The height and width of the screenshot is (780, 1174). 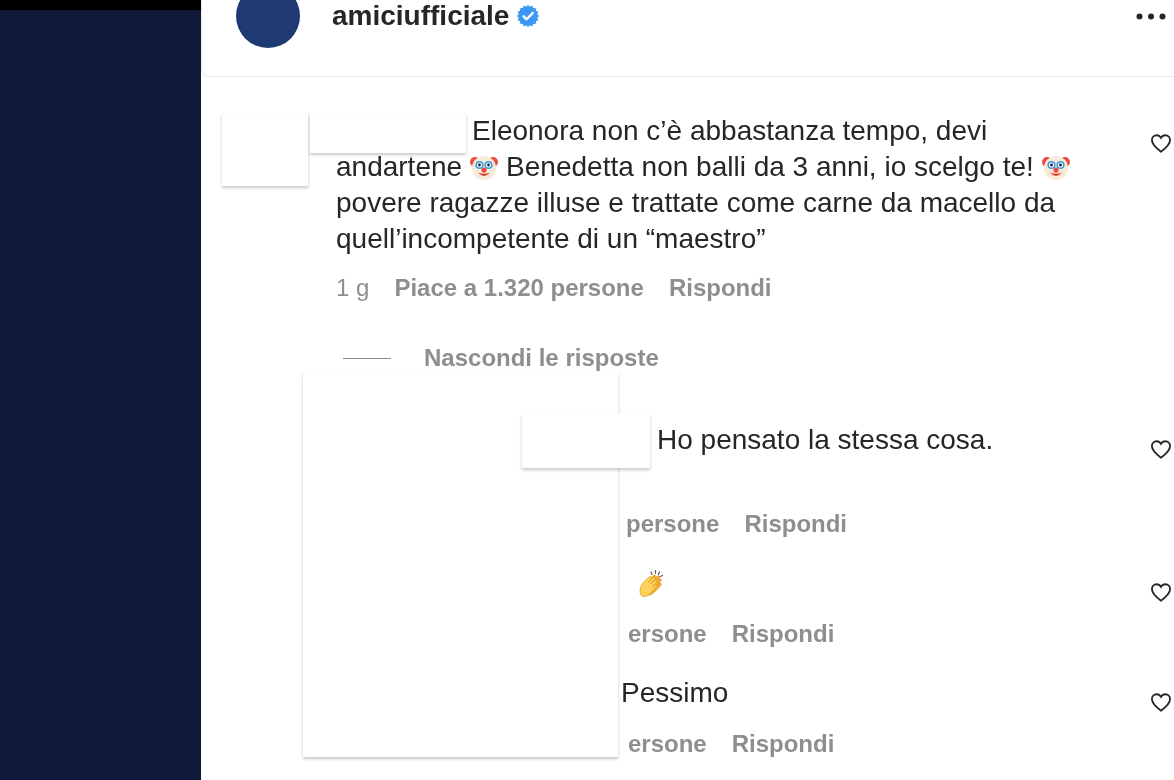 I want to click on more-icon, so click(x=1151, y=16).